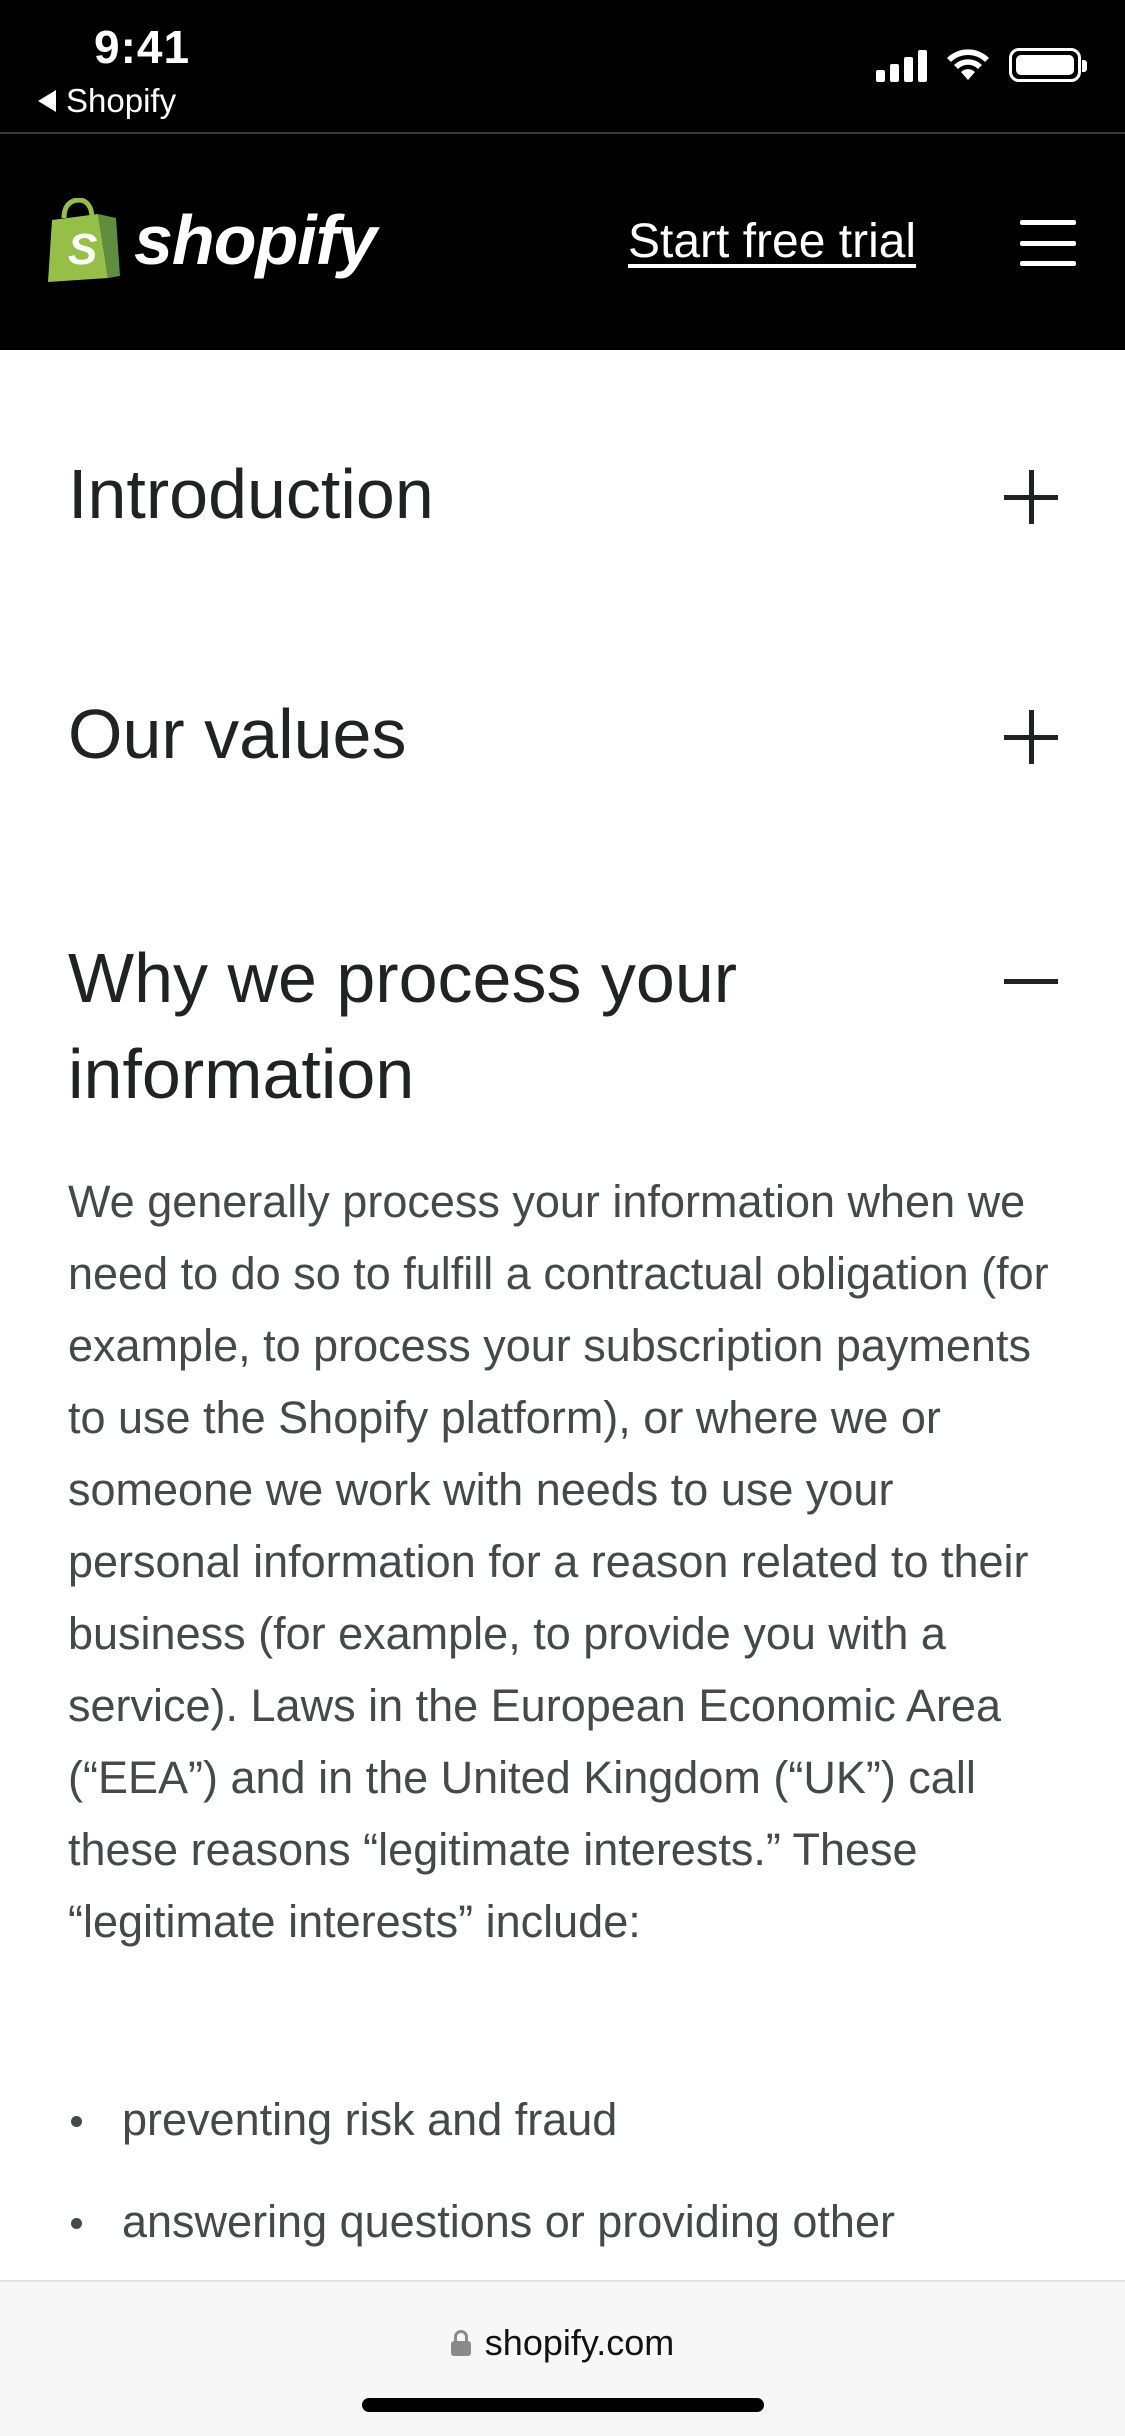 The image size is (1125, 2436). I want to click on shopify-logo: S shopify, so click(211, 240).